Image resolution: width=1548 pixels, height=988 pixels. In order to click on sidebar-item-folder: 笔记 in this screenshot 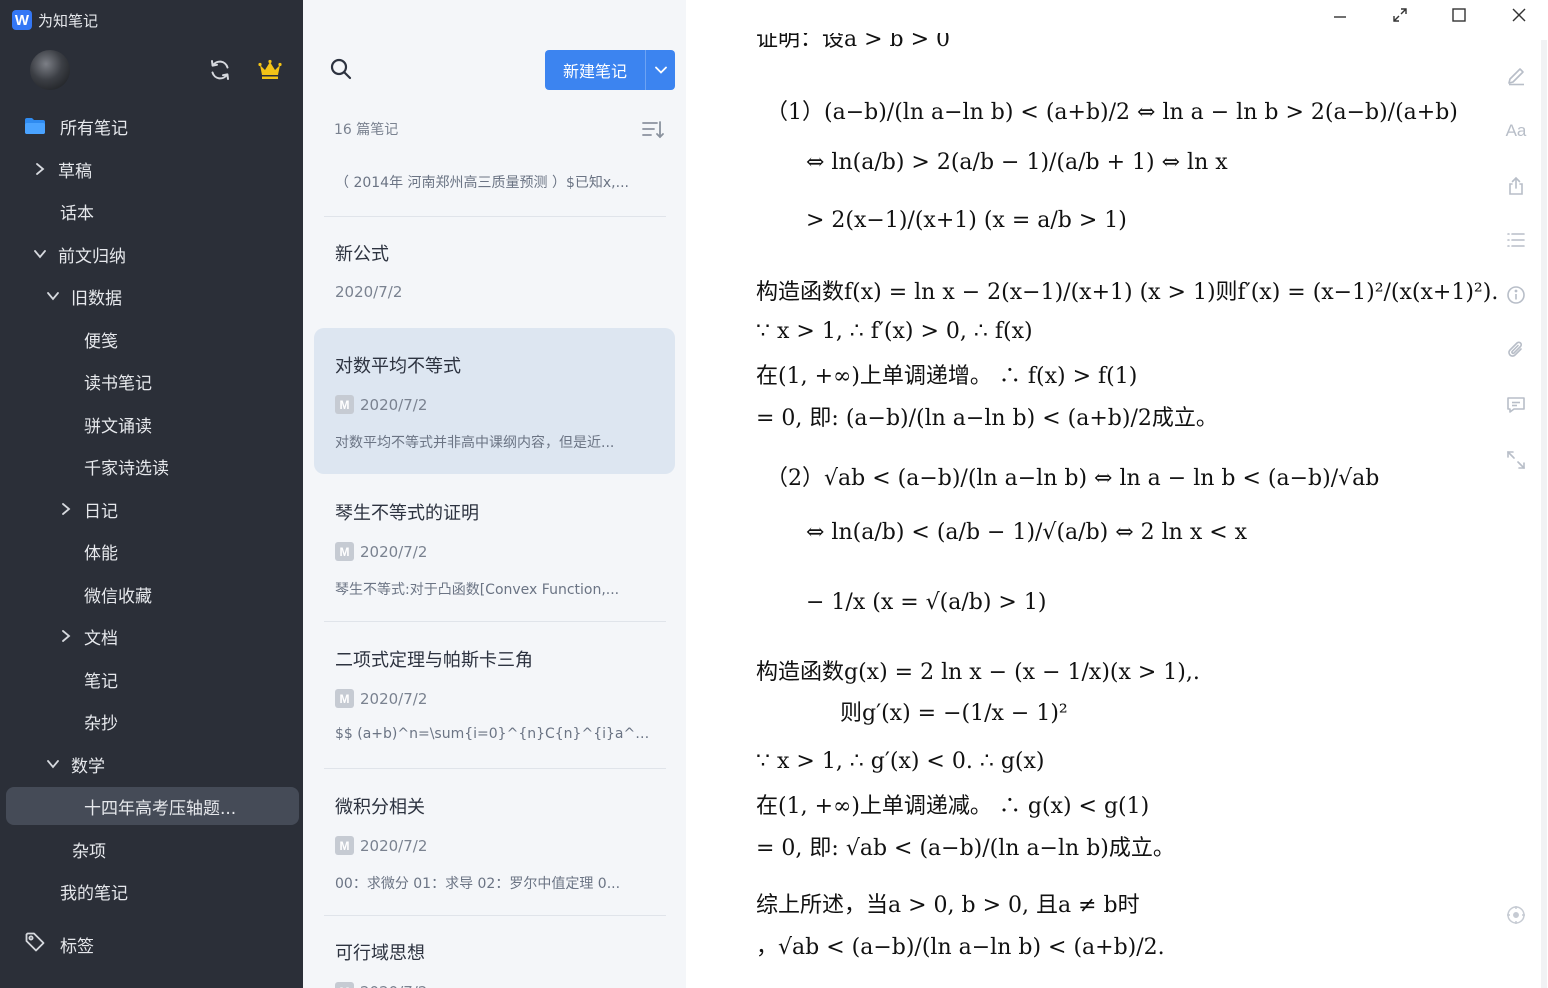, I will do `click(101, 679)`.